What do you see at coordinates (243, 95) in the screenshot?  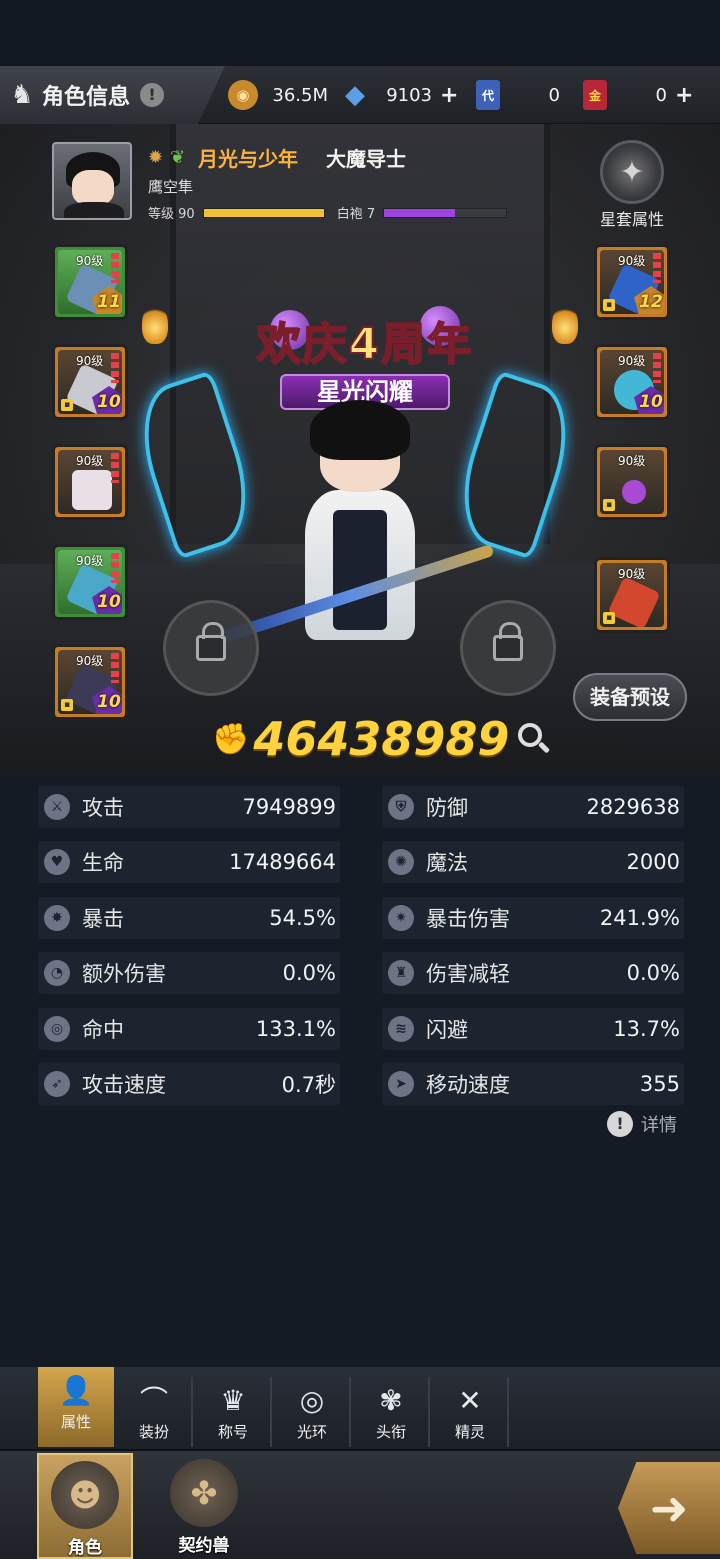 I see `gold-coin-icon: ◉` at bounding box center [243, 95].